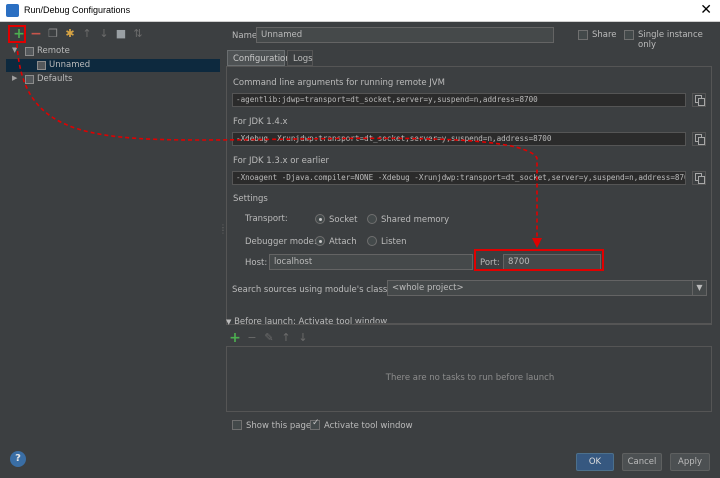 The height and width of the screenshot is (478, 720). I want to click on divider, so click(533, 323).